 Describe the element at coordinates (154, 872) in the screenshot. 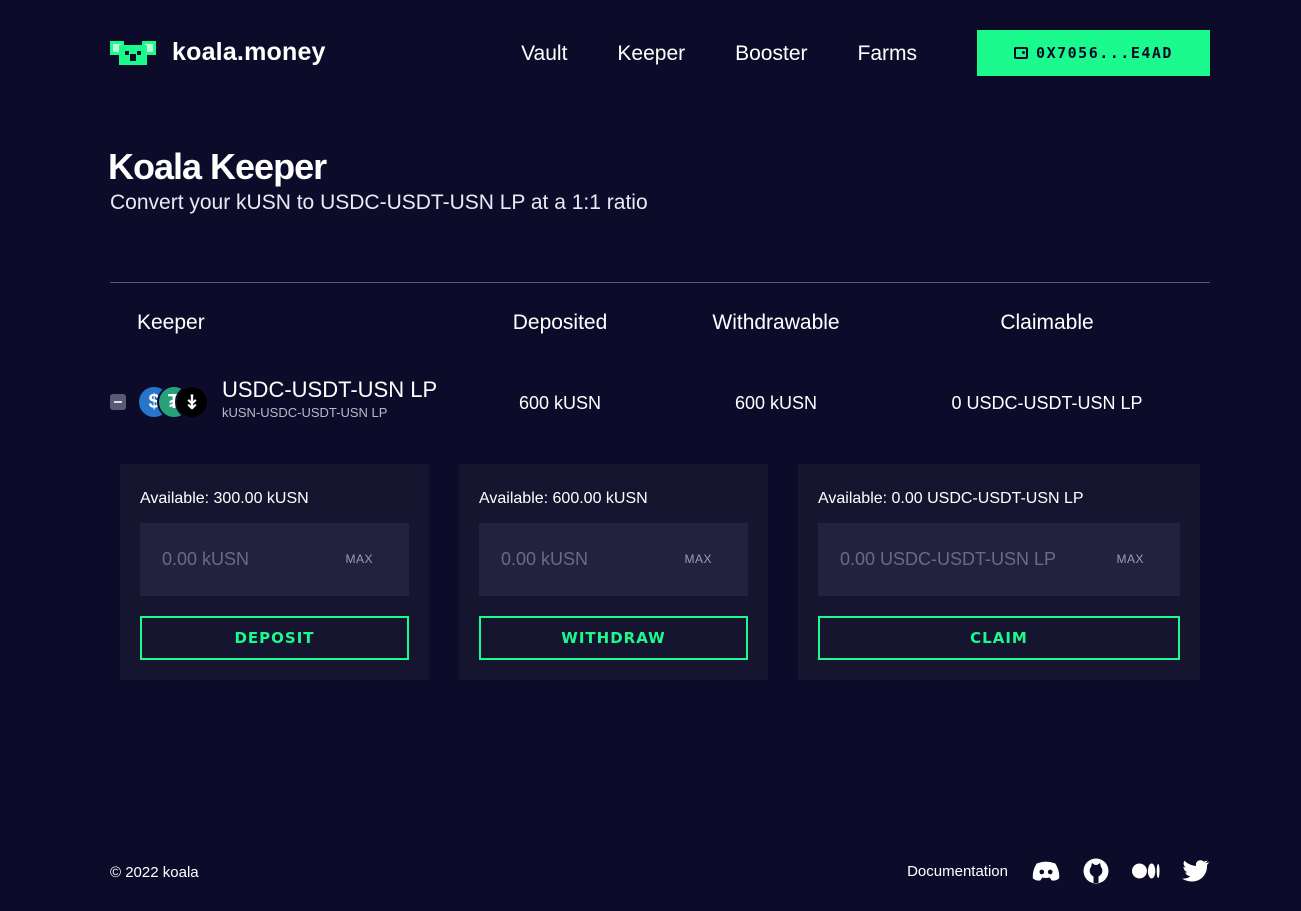

I see `copyright: © 2022 koala` at that location.